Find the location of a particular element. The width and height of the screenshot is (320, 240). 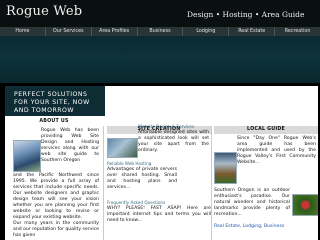

site-tagline: Design • Hosting • Area Guide is located at coordinates (246, 14).